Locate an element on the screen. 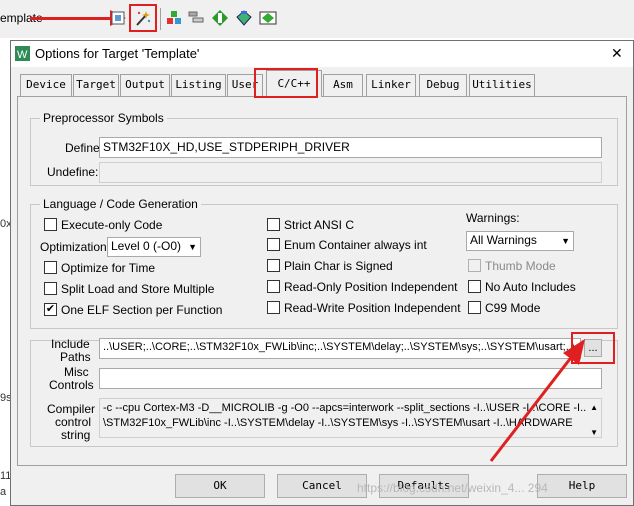 The height and width of the screenshot is (506, 634). enum-container-checkbox is located at coordinates (273, 244).